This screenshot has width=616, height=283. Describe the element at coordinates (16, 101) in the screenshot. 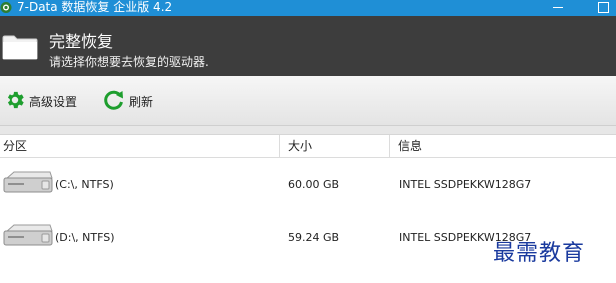

I see `gear-icon` at that location.